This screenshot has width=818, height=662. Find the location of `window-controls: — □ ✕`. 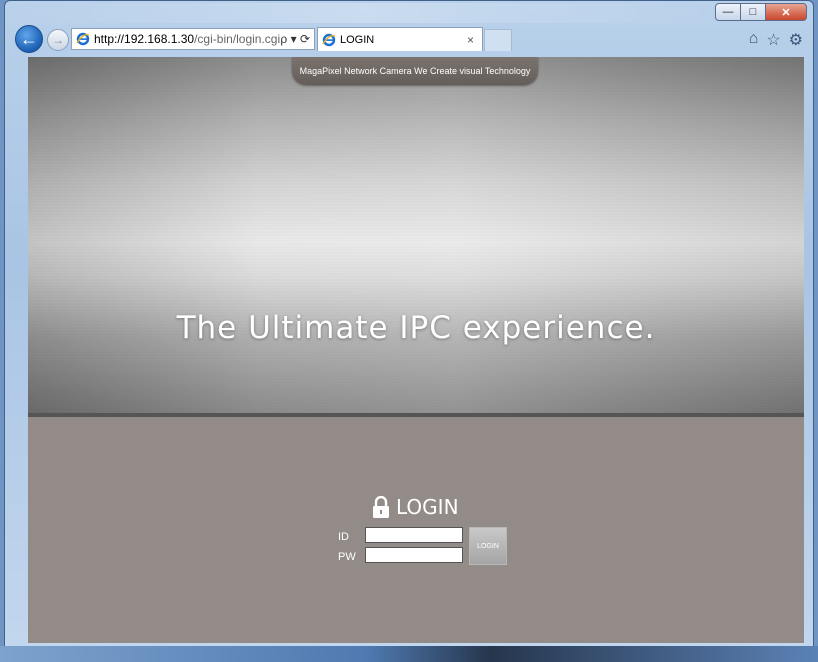

window-controls: — □ ✕ is located at coordinates (761, 12).